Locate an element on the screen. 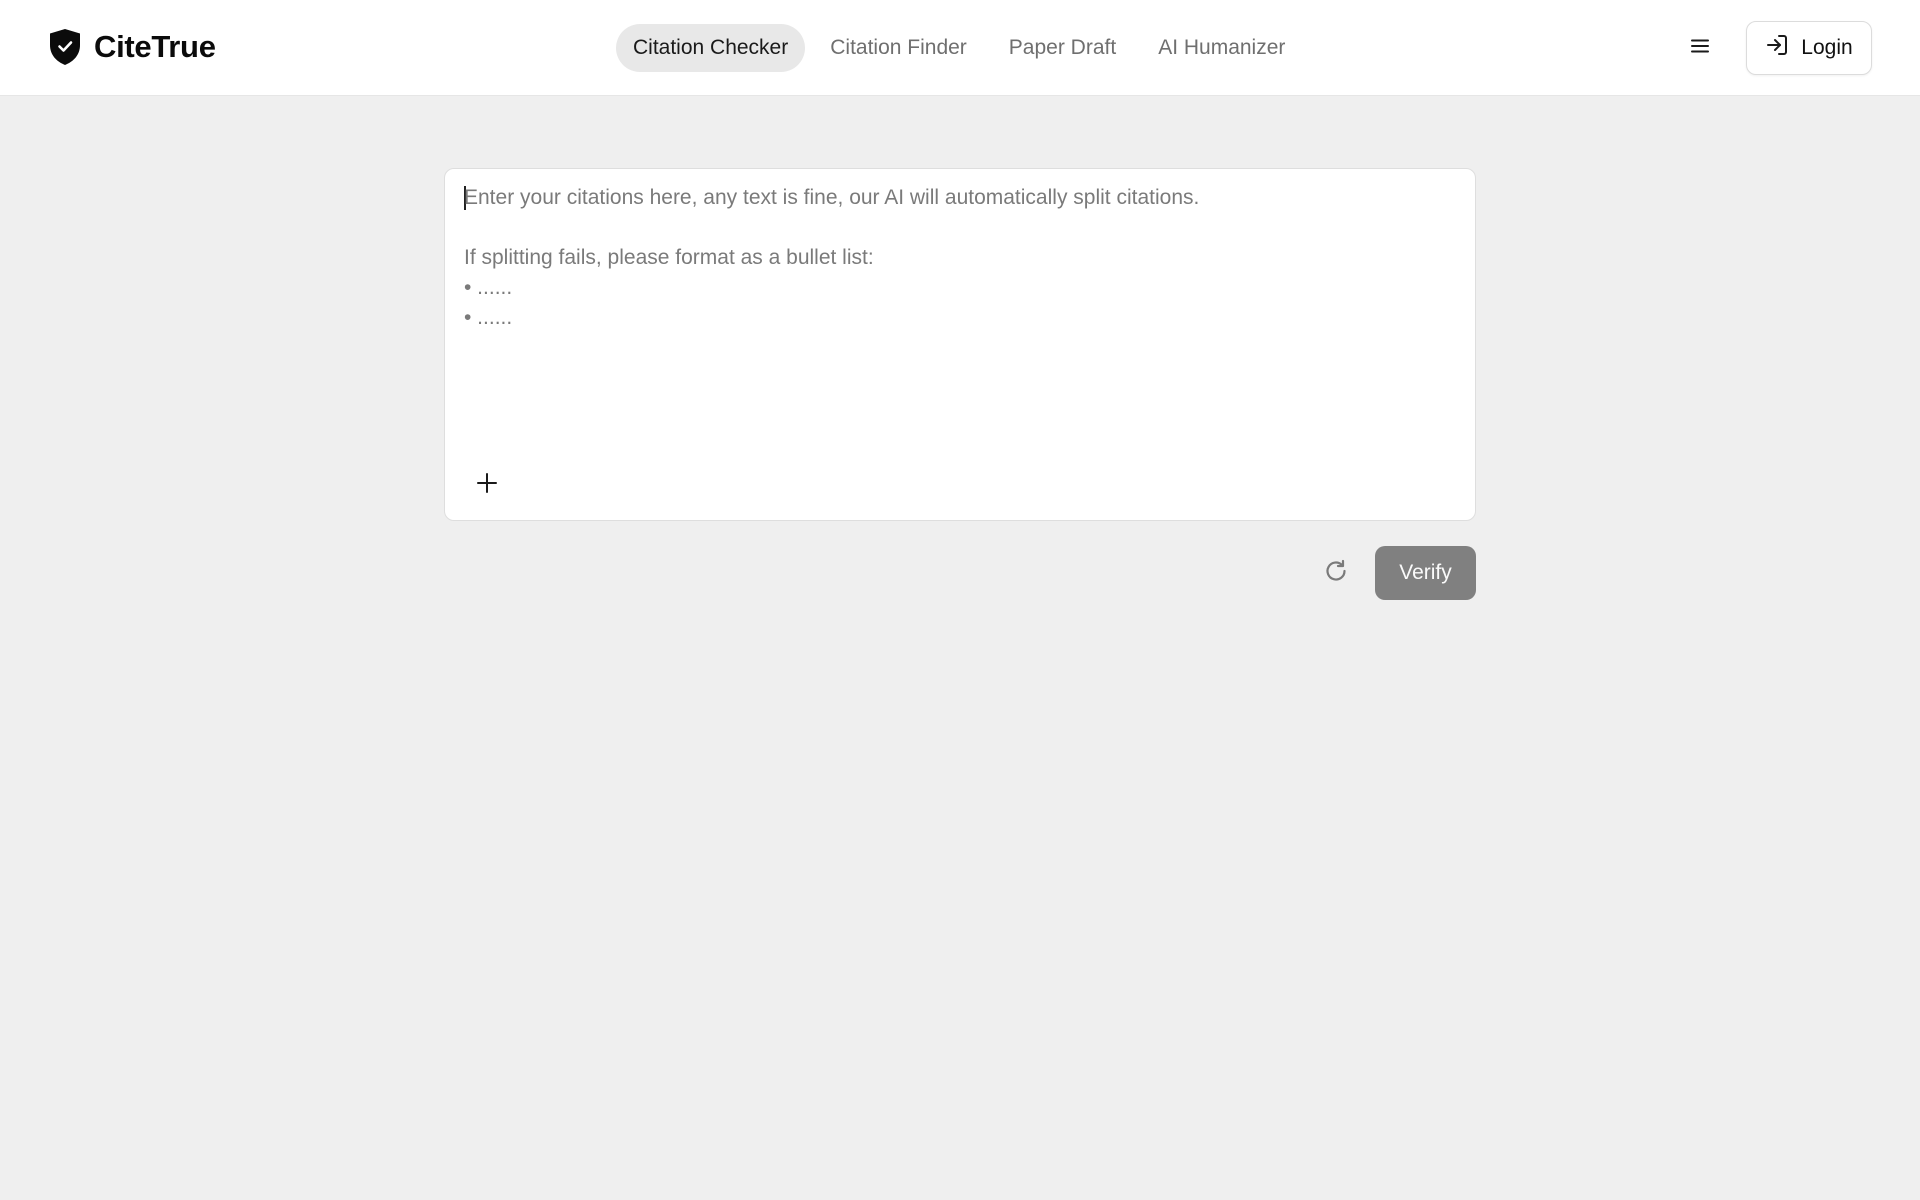 The image size is (1920, 1200). plus-icon is located at coordinates (487, 485).